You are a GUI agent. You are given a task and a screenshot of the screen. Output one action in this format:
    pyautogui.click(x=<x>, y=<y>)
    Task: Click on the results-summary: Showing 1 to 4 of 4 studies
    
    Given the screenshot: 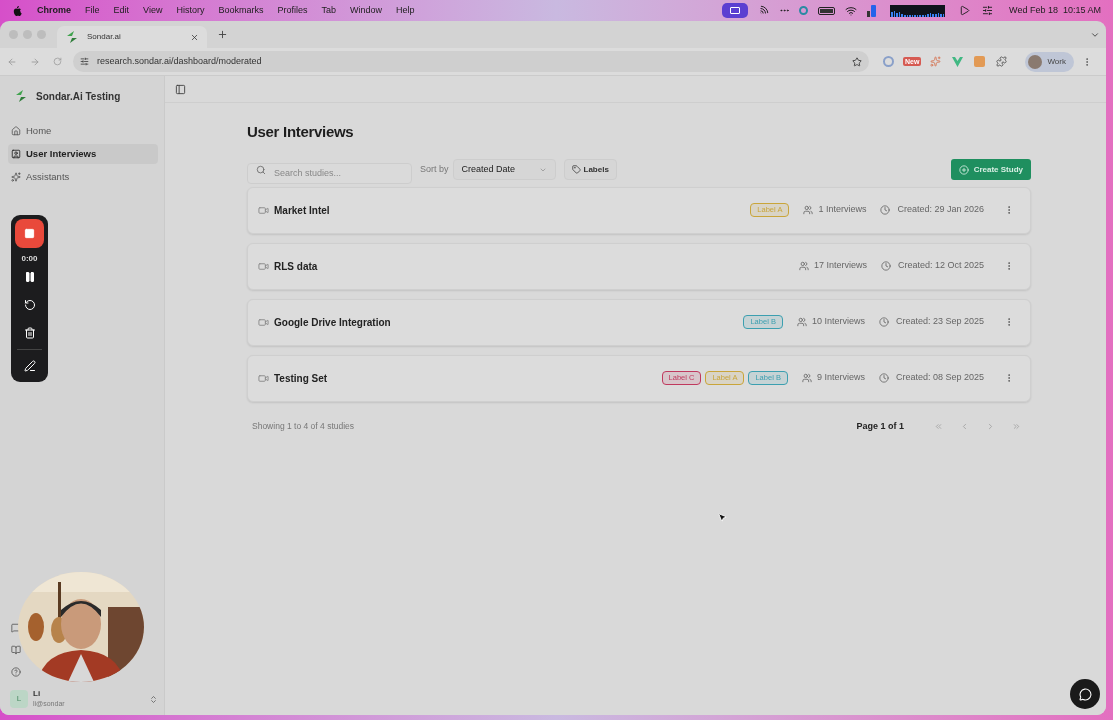 What is the action you would take?
    pyautogui.click(x=303, y=426)
    